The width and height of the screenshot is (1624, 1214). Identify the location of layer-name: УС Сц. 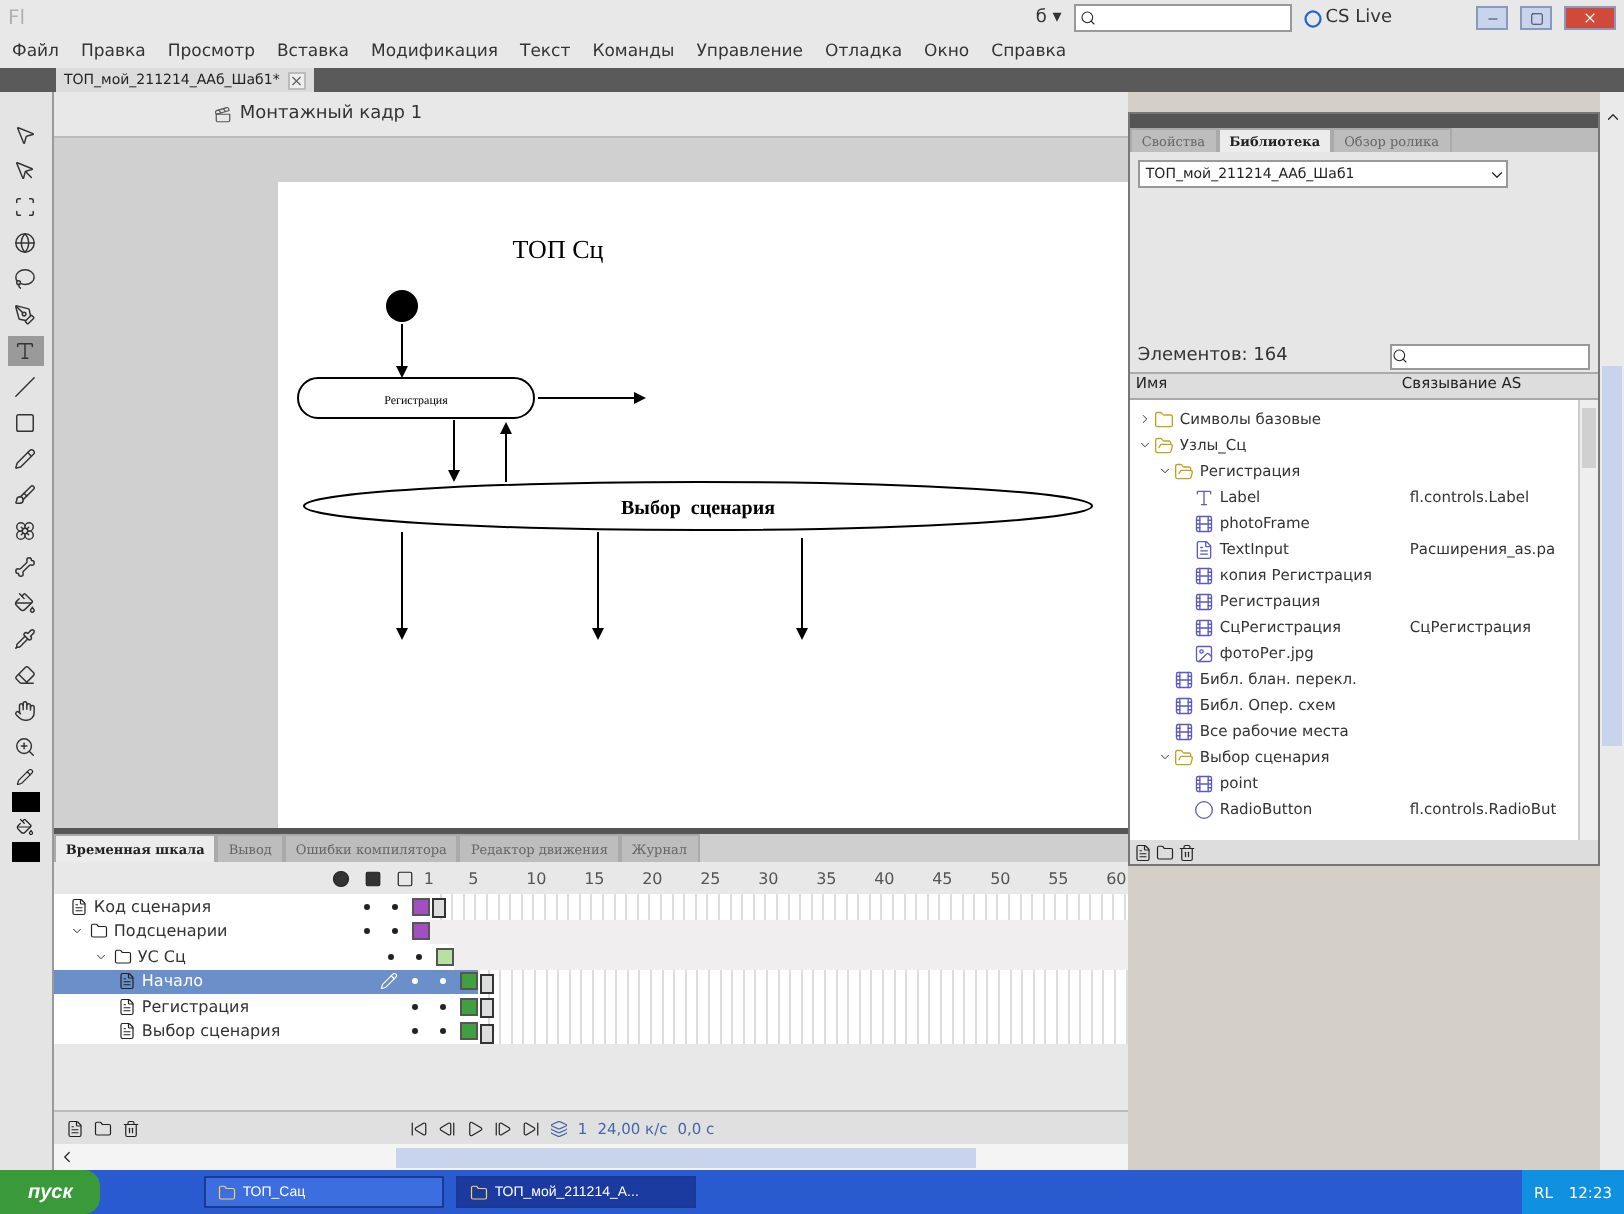
(161, 956).